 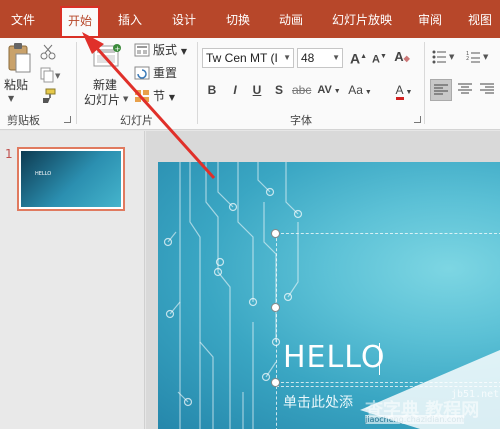 I want to click on layout-button: 版式 ▼, so click(x=170, y=50).